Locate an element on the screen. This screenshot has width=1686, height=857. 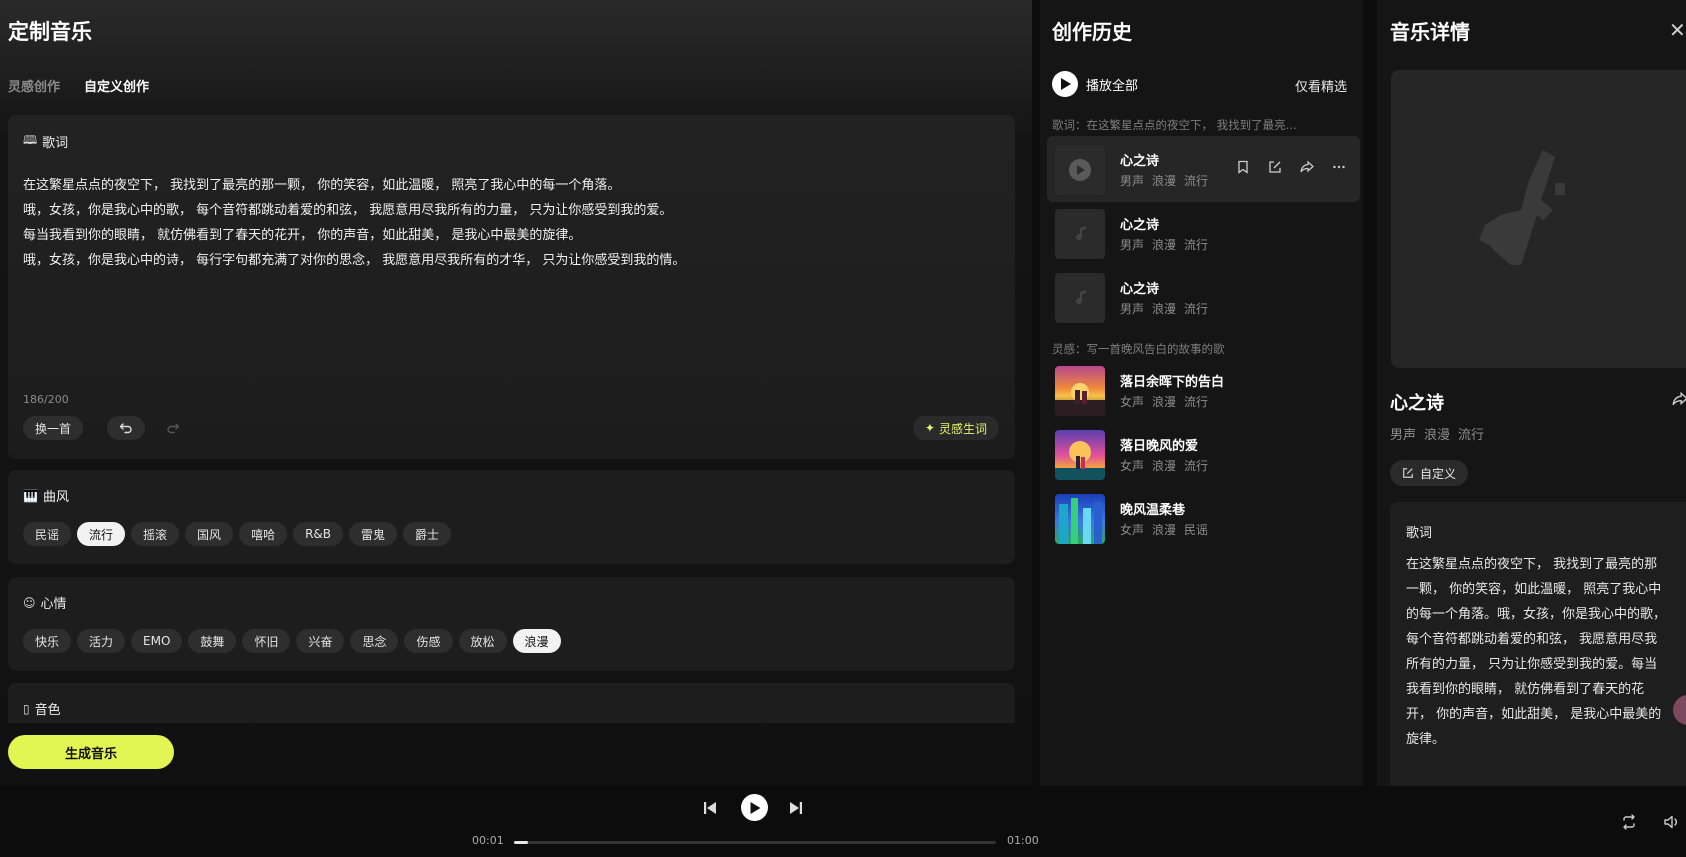
play-all-button: 播放全部 is located at coordinates (1095, 84).